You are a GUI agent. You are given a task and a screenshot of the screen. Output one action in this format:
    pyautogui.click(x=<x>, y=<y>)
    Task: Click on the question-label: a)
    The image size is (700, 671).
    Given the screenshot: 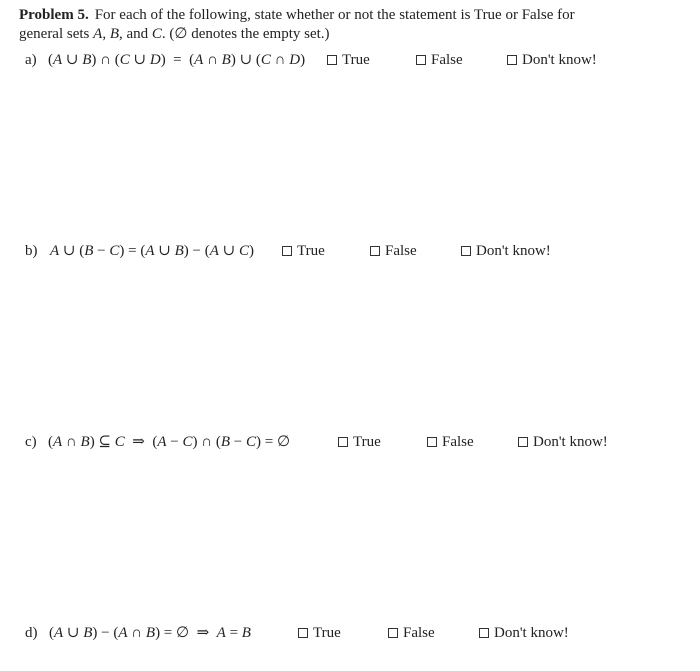 What is the action you would take?
    pyautogui.click(x=31, y=60)
    